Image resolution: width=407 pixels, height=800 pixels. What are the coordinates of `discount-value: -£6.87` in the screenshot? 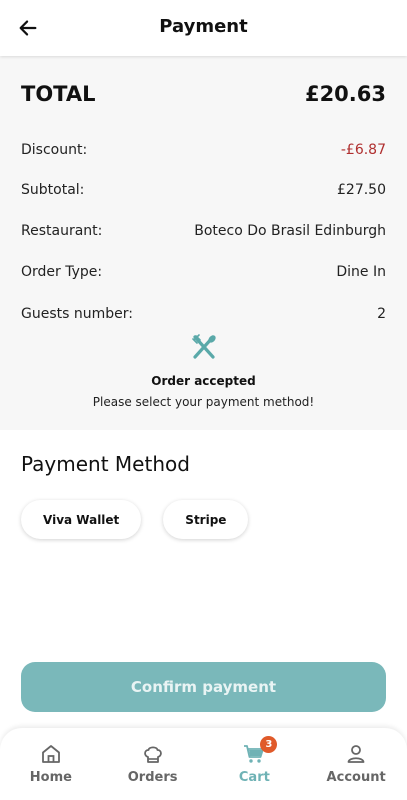 It's located at (363, 150).